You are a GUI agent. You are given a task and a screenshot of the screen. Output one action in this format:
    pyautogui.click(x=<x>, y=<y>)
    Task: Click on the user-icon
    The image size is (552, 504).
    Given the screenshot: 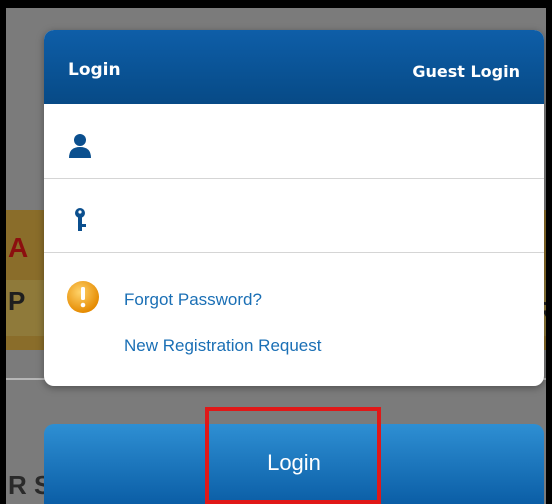 What is the action you would take?
    pyautogui.click(x=80, y=146)
    